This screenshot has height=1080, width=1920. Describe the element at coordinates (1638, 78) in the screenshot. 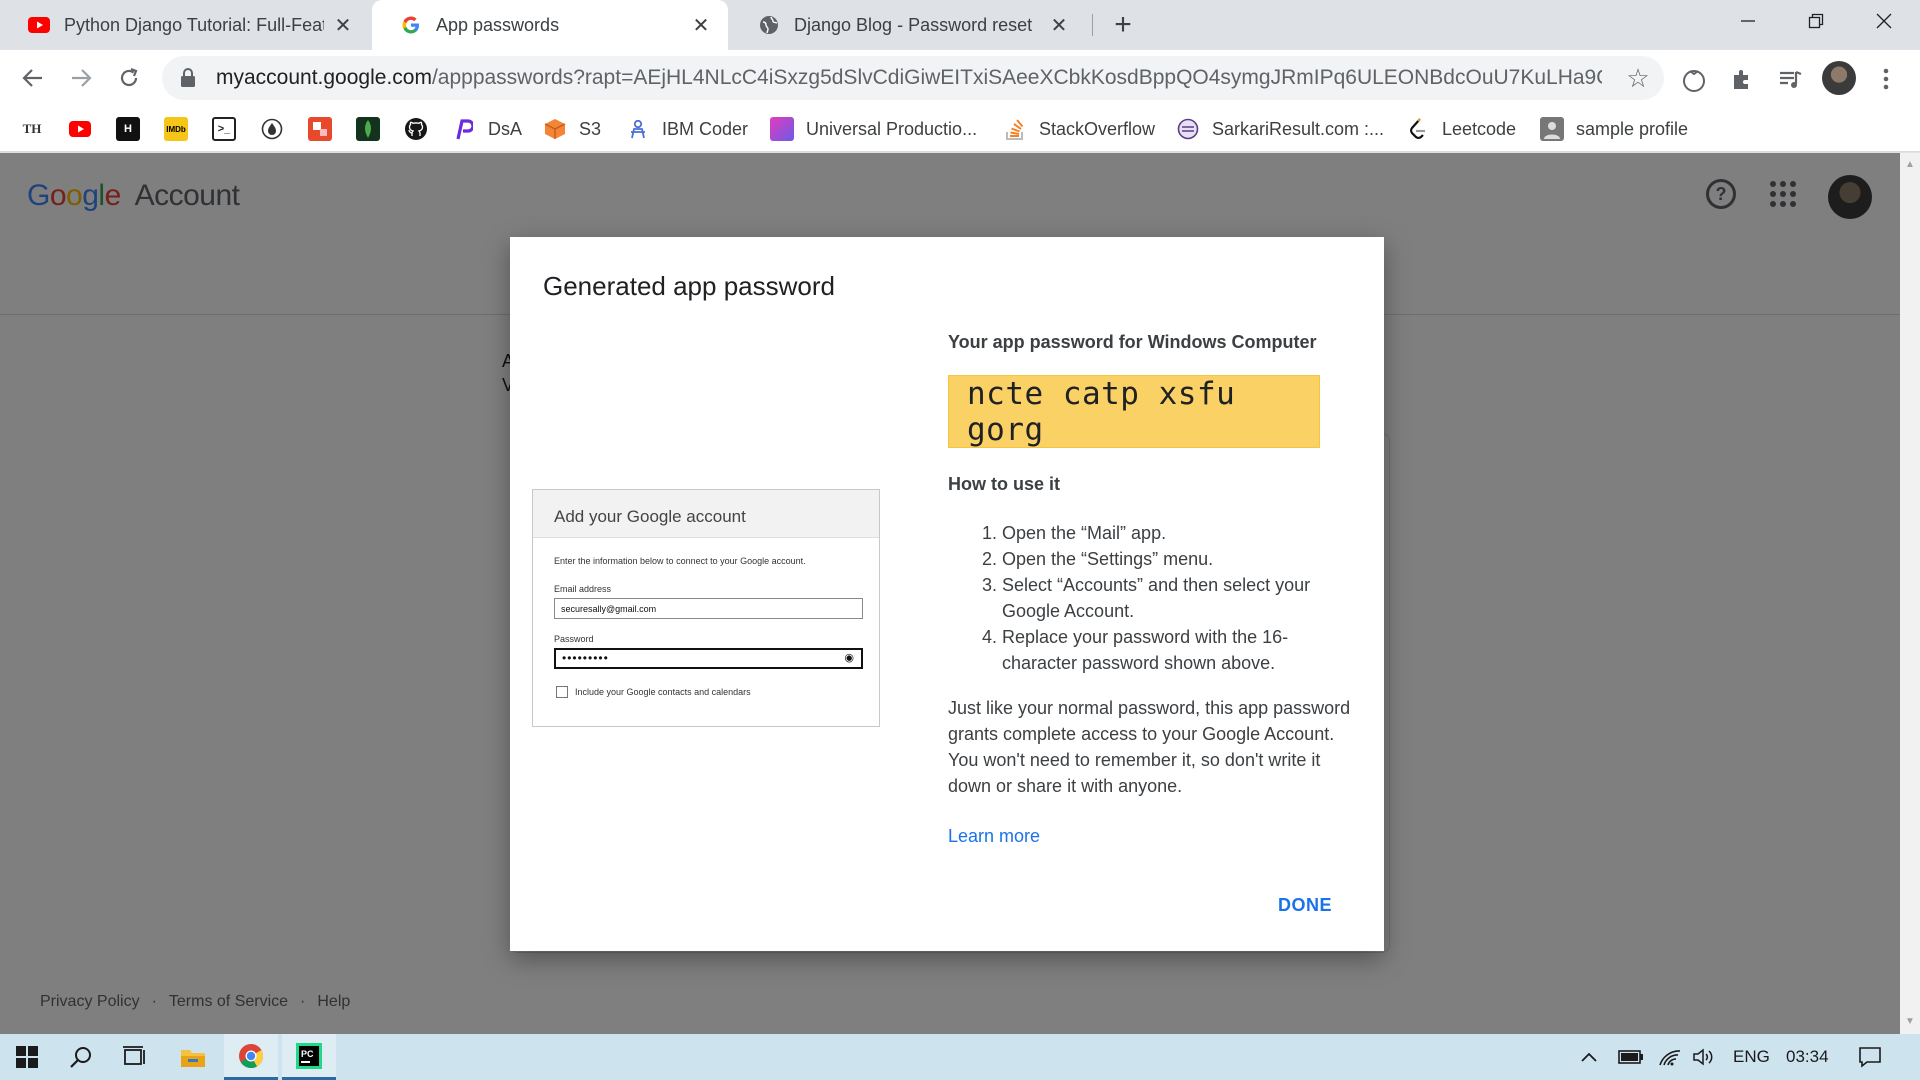

I see `bookmark-star-icon: ☆` at that location.